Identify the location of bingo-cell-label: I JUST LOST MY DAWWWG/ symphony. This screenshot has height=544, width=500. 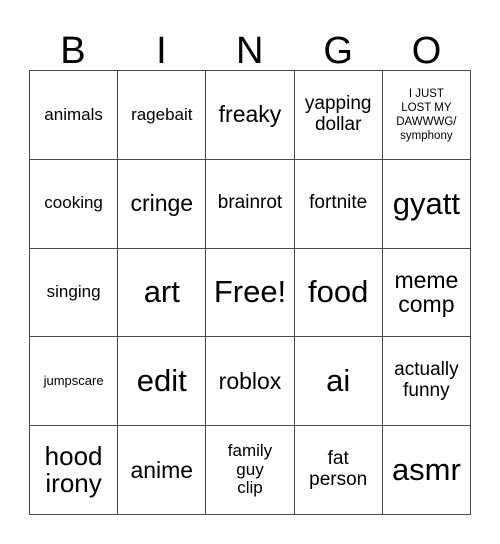
(426, 114).